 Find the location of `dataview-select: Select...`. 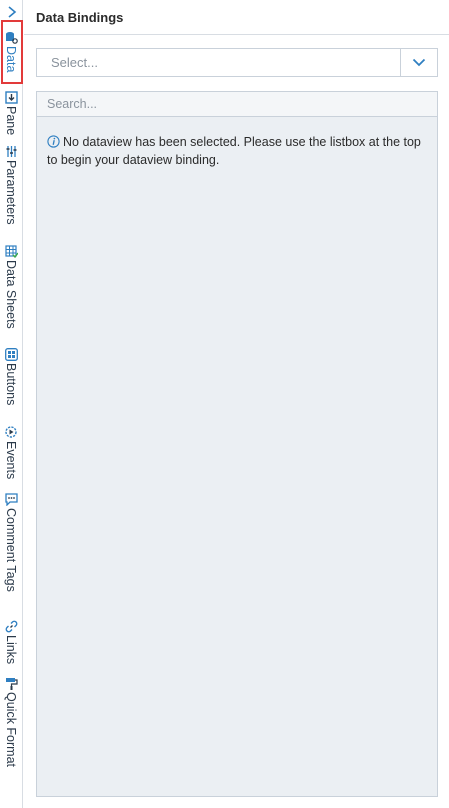

dataview-select: Select... is located at coordinates (237, 62).